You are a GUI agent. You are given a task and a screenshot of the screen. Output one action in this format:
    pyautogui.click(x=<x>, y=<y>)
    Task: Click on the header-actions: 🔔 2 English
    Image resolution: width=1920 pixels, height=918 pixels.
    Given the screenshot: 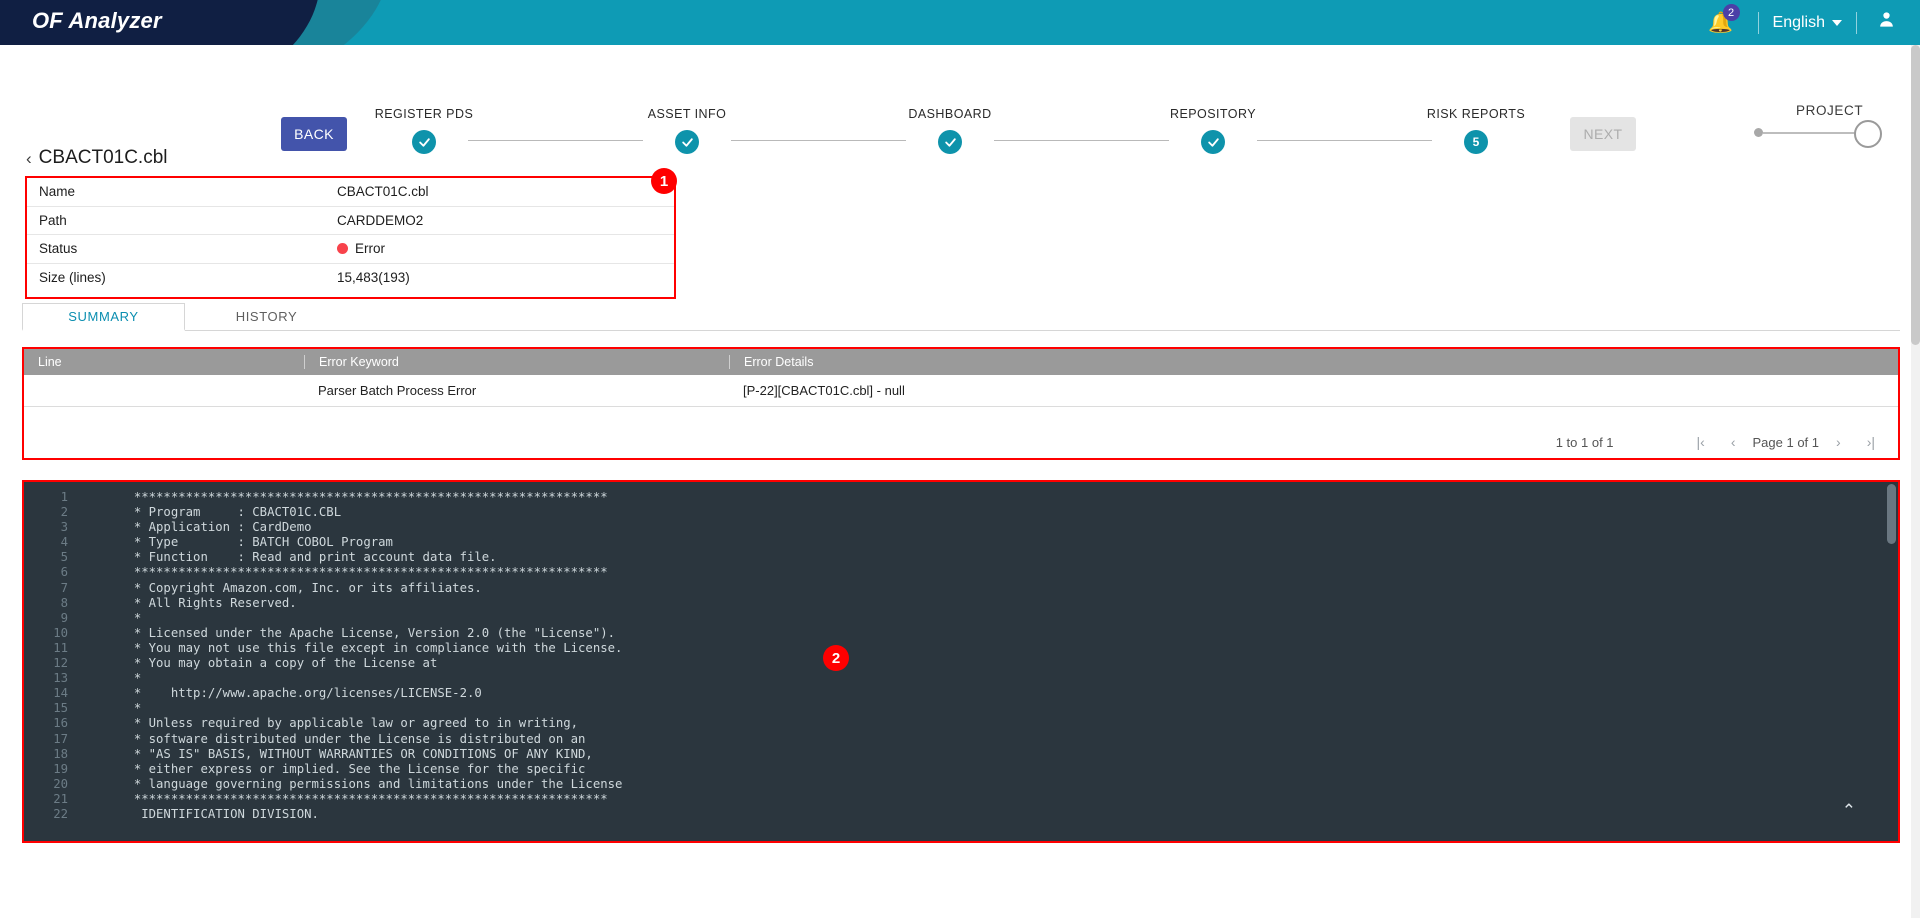 What is the action you would take?
    pyautogui.click(x=1802, y=22)
    